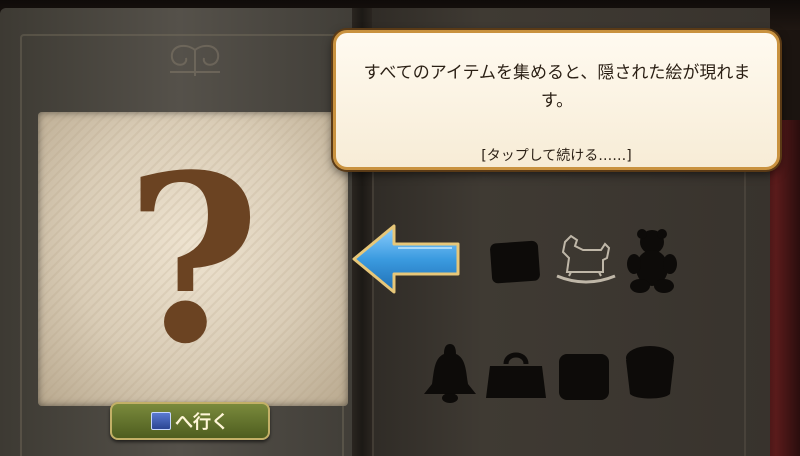  Describe the element at coordinates (516, 262) in the screenshot. I see `block-icon` at that location.